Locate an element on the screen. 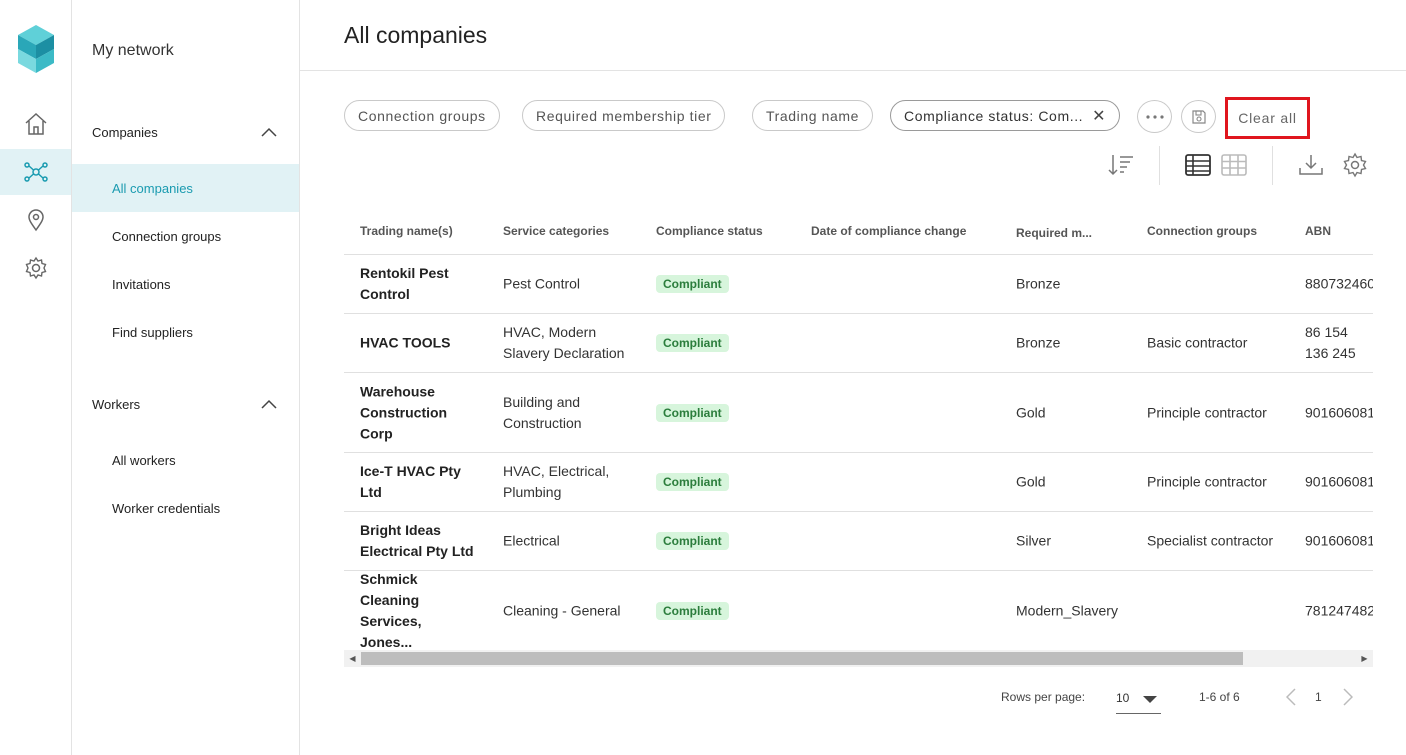 The image size is (1406, 755). list-view-button is located at coordinates (1198, 165).